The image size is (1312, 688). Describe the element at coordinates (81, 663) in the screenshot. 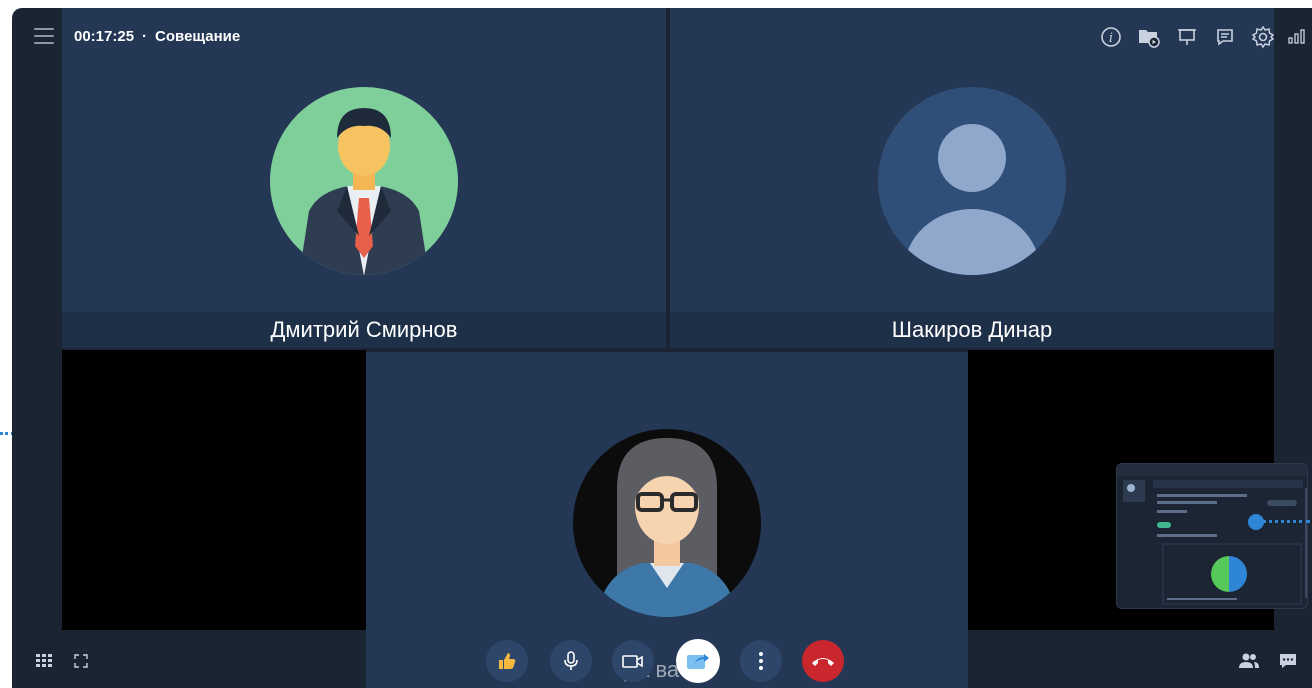

I see `fullscreen-icon` at that location.